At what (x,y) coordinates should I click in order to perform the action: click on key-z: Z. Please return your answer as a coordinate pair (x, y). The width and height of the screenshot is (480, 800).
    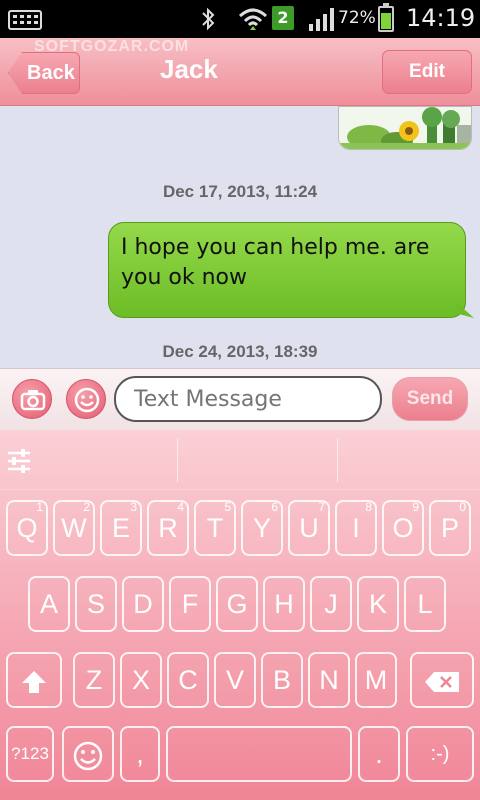
    Looking at the image, I should click on (94, 680).